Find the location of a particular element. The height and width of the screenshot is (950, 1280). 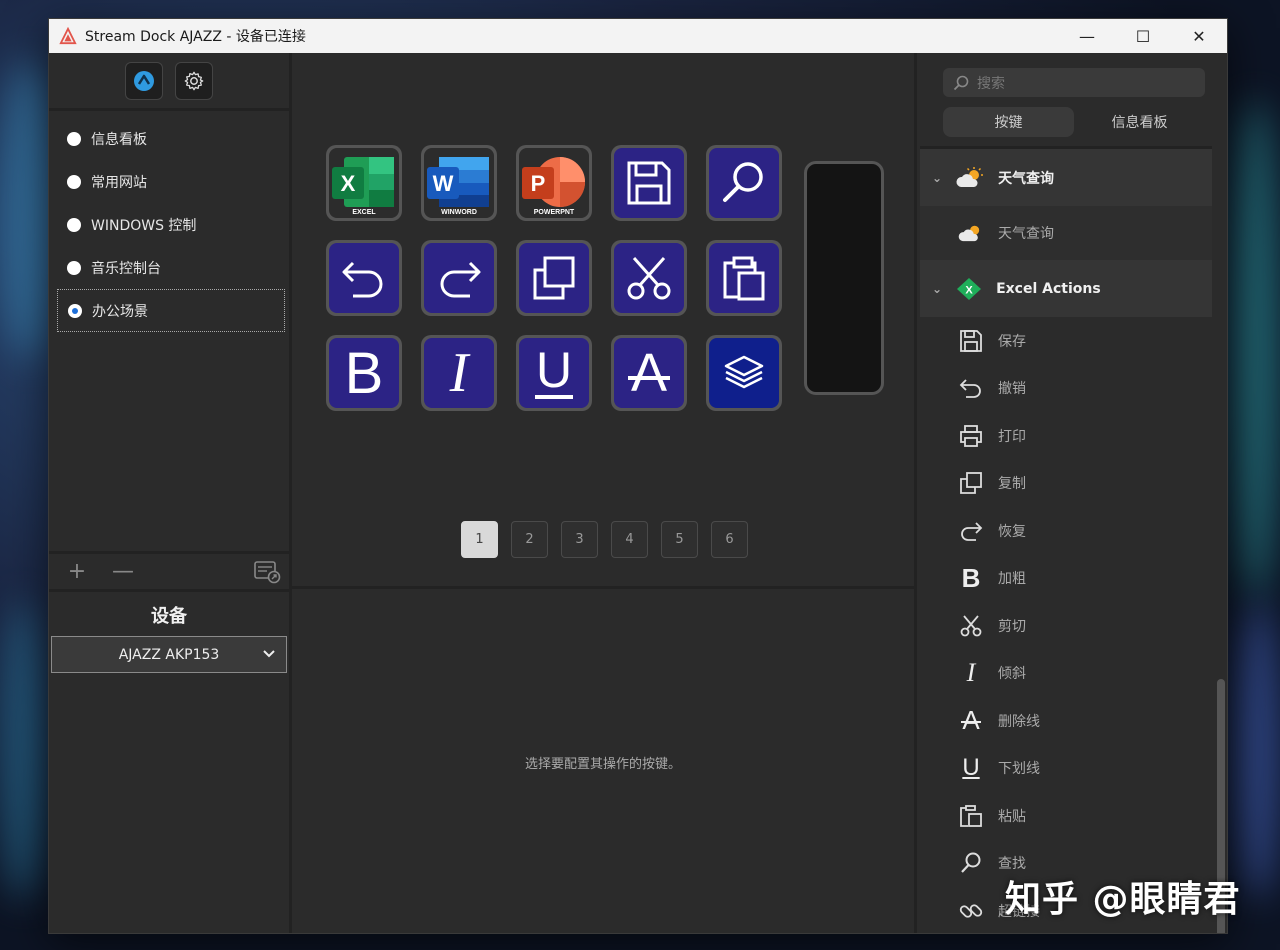

chevron-down-icon is located at coordinates (269, 654).